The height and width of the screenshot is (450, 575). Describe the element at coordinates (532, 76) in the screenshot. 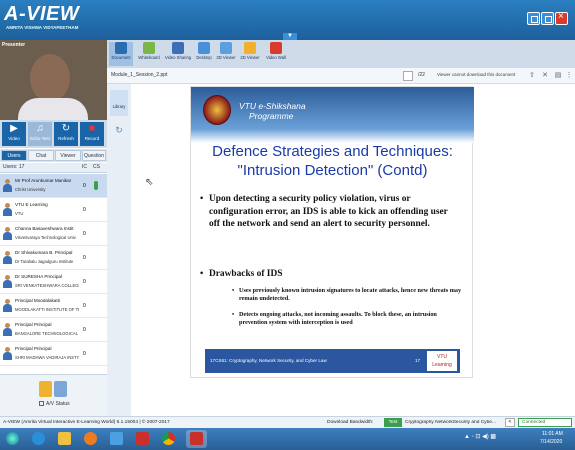

I see `upload-icon: ⇧` at that location.